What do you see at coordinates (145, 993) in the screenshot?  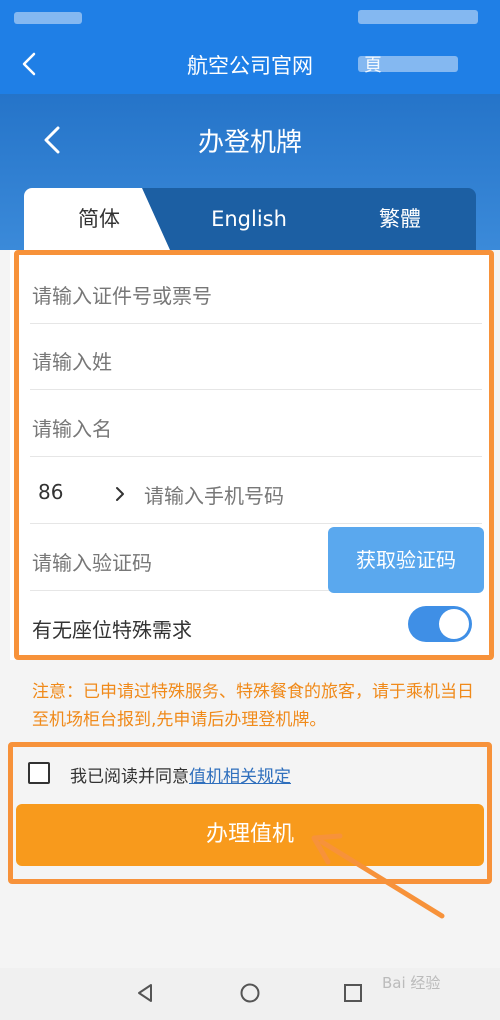 I see `nav-back-icon` at bounding box center [145, 993].